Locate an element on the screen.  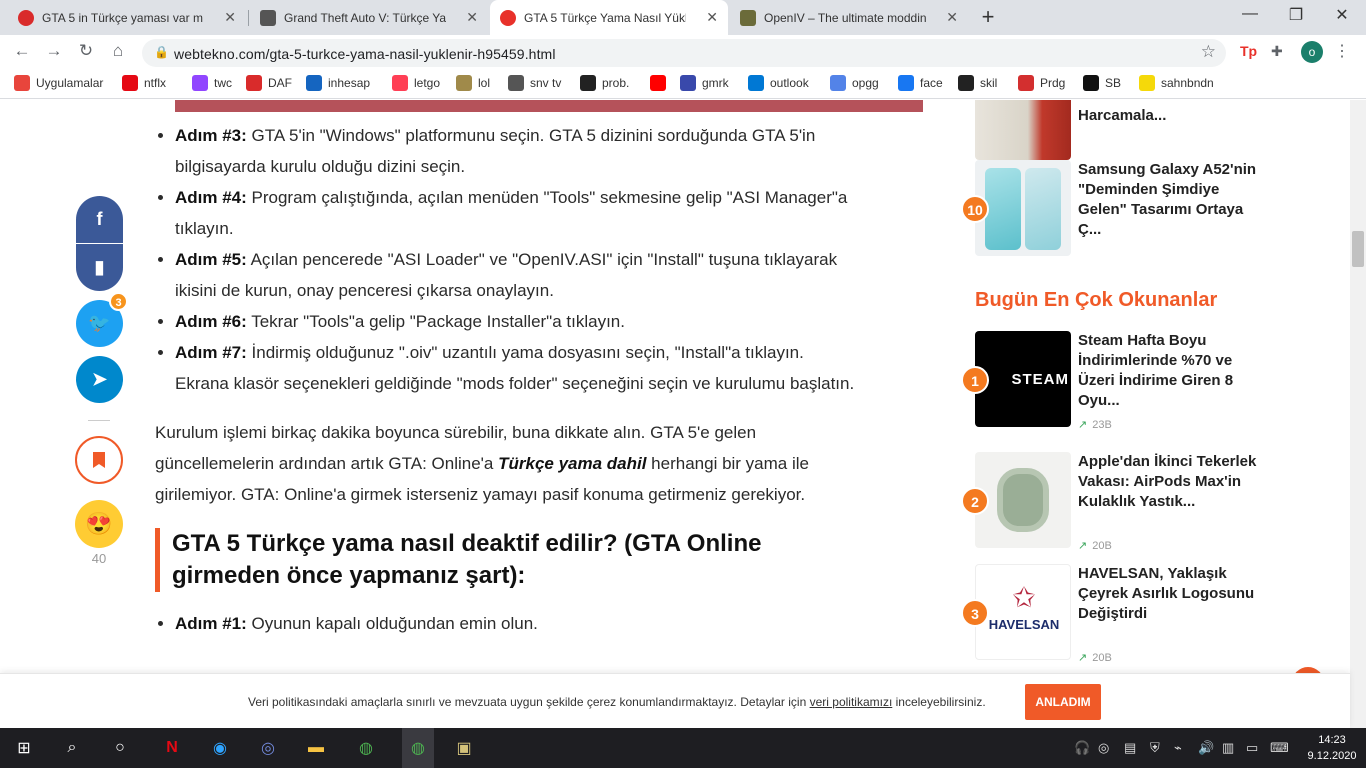
bookmark-twc: twc is located at coordinates (212, 83).